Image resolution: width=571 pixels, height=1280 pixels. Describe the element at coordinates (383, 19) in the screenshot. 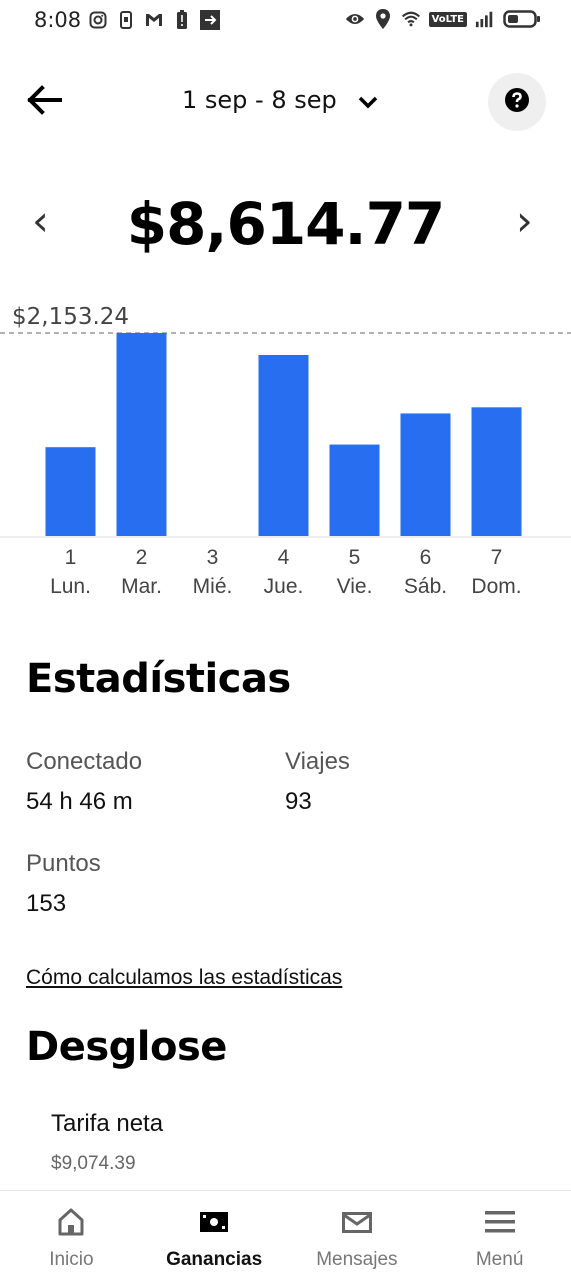

I see `location-icon` at that location.